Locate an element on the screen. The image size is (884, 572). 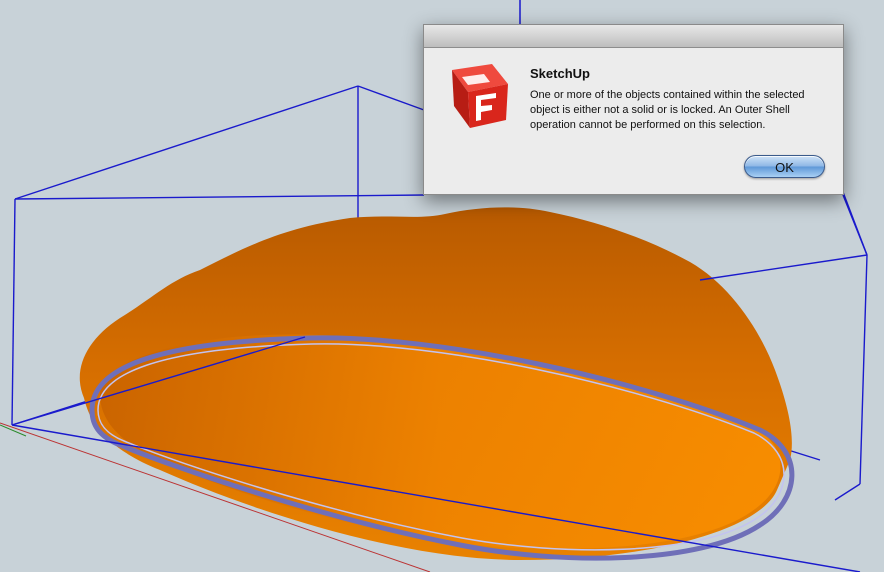
dialog-title: SketchUp is located at coordinates (560, 73).